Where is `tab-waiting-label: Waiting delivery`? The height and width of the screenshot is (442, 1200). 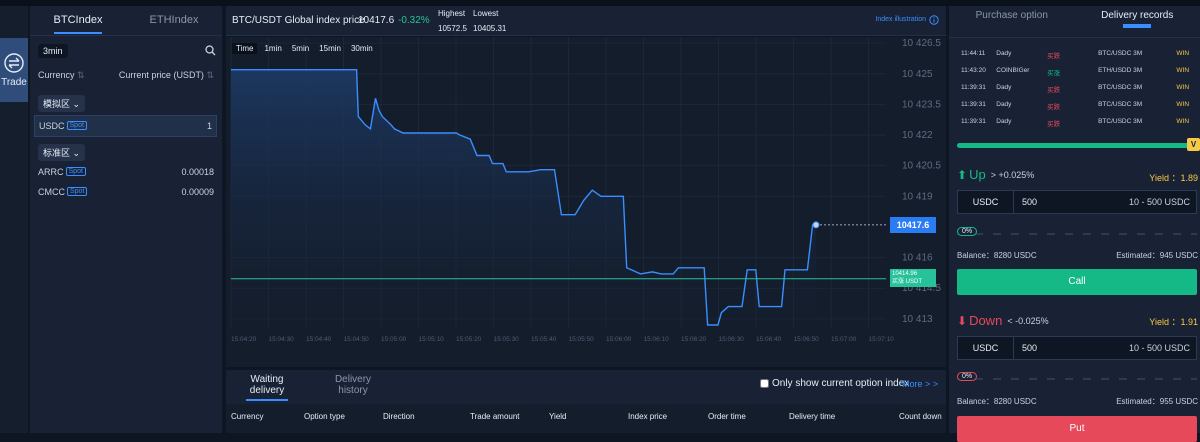 tab-waiting-label: Waiting delivery is located at coordinates (267, 385).